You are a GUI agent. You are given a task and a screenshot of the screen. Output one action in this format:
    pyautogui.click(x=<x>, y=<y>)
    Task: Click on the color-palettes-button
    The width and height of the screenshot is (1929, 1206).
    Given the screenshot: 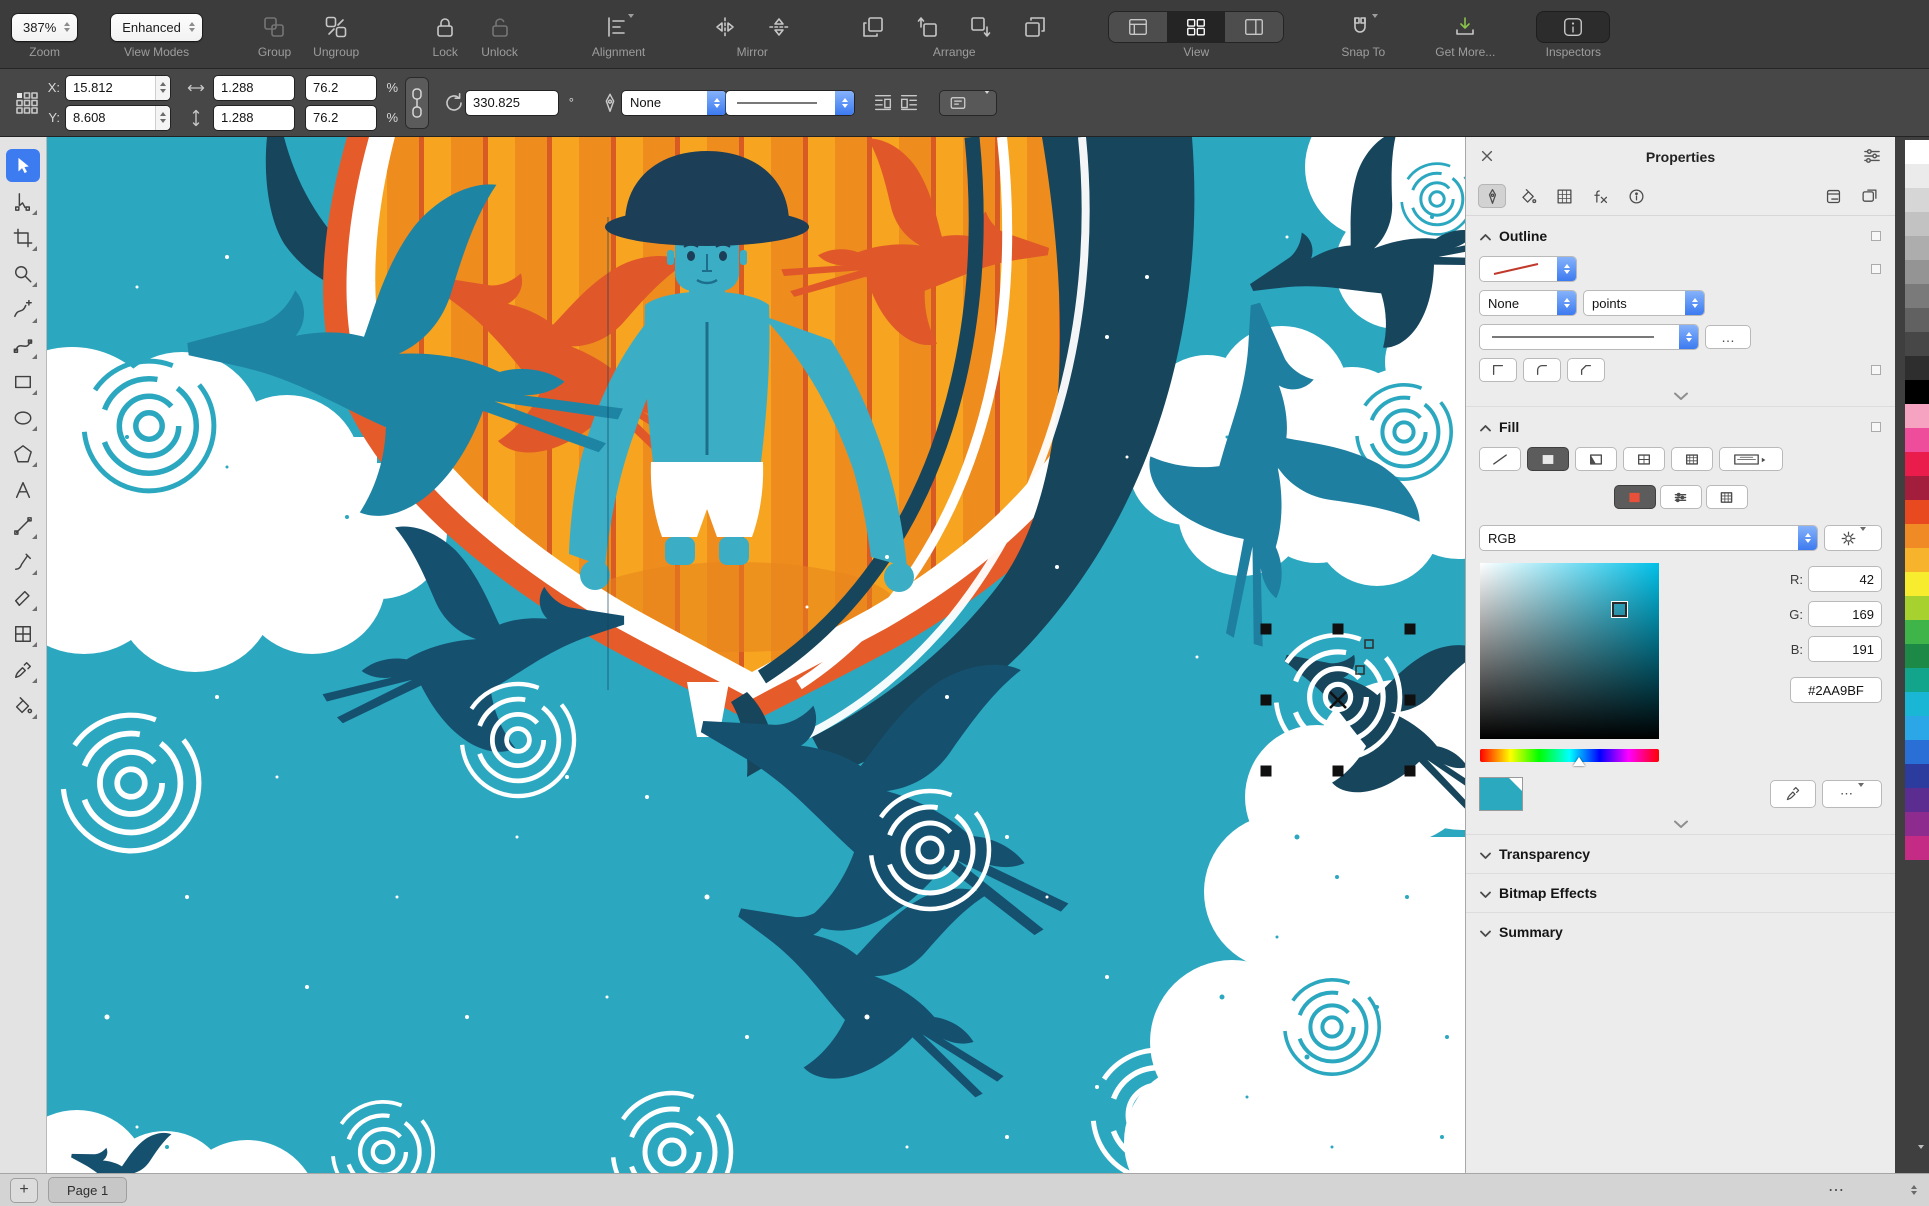 What is the action you would take?
    pyautogui.click(x=1726, y=497)
    